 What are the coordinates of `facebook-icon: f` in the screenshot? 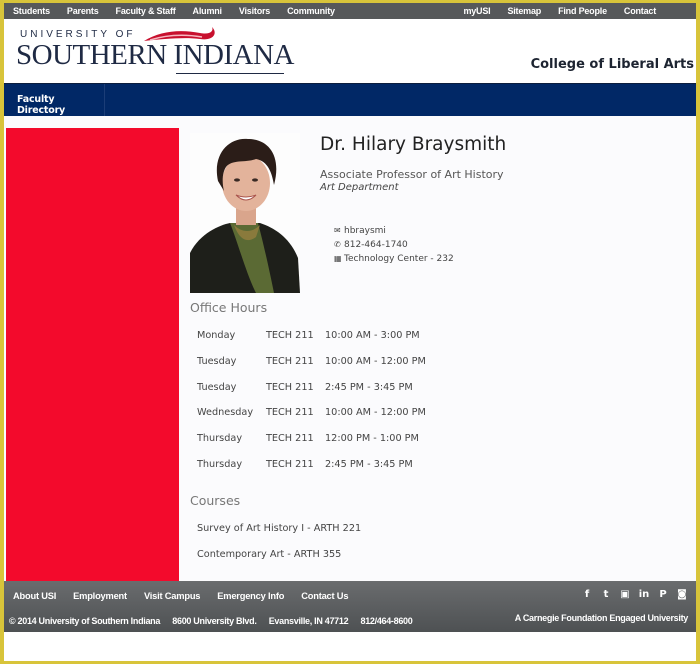 It's located at (587, 595).